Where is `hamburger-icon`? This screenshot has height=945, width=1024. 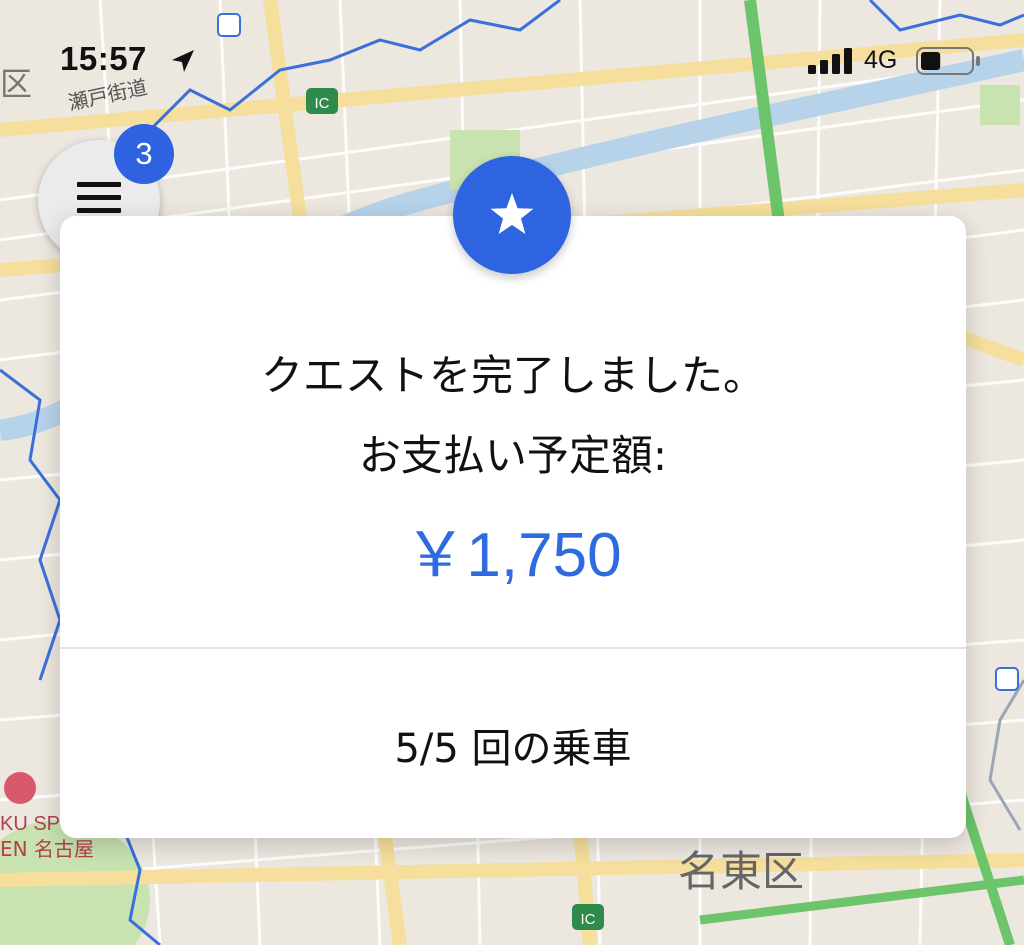
hamburger-icon is located at coordinates (99, 199).